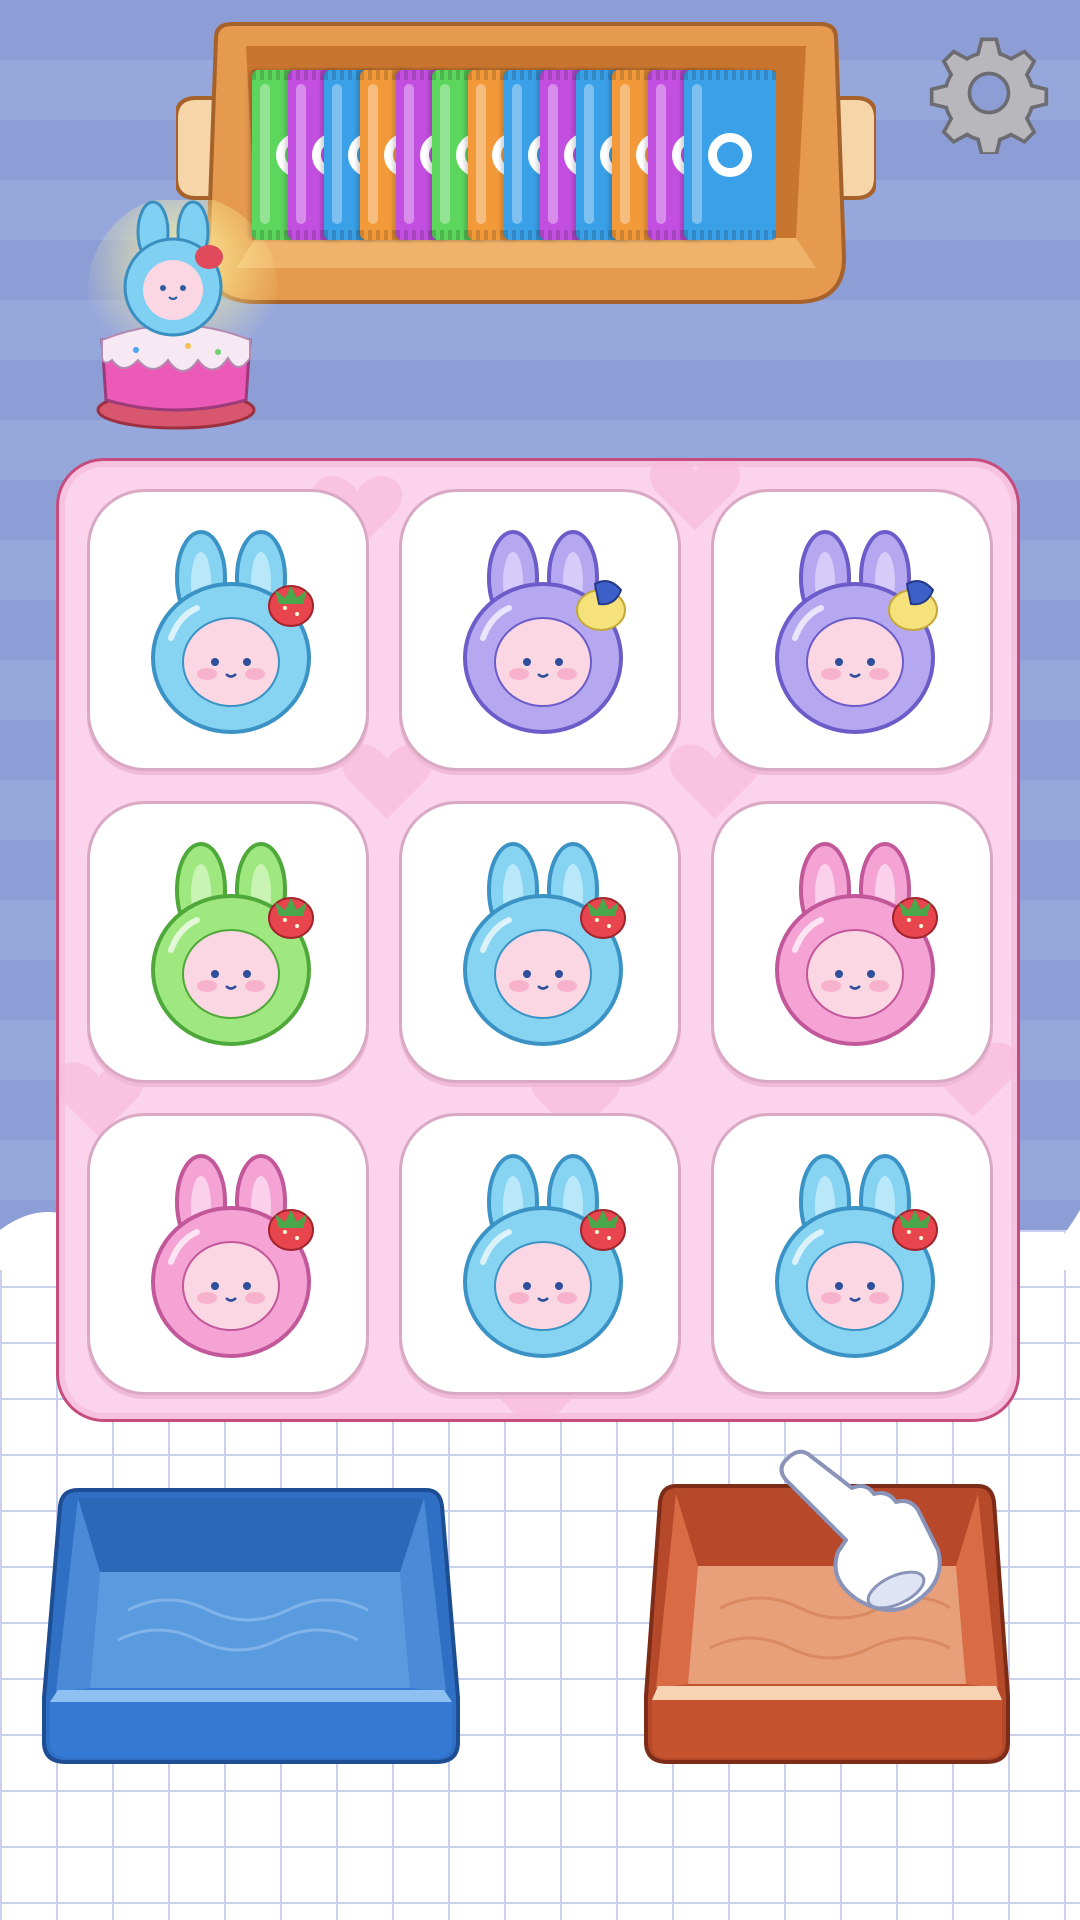 This screenshot has width=1080, height=1920. What do you see at coordinates (183, 315) in the screenshot?
I see `bunny-cake-icon` at bounding box center [183, 315].